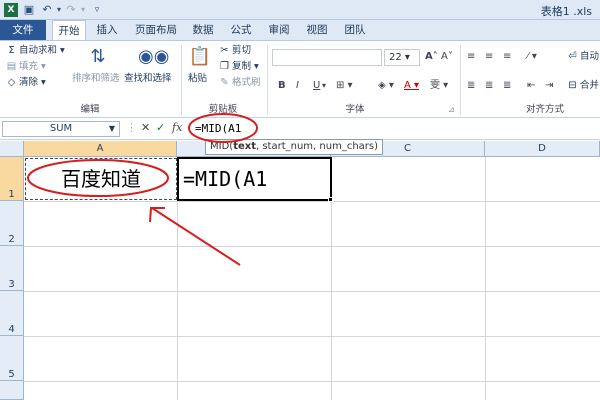  I want to click on column-header-a: A, so click(100, 149).